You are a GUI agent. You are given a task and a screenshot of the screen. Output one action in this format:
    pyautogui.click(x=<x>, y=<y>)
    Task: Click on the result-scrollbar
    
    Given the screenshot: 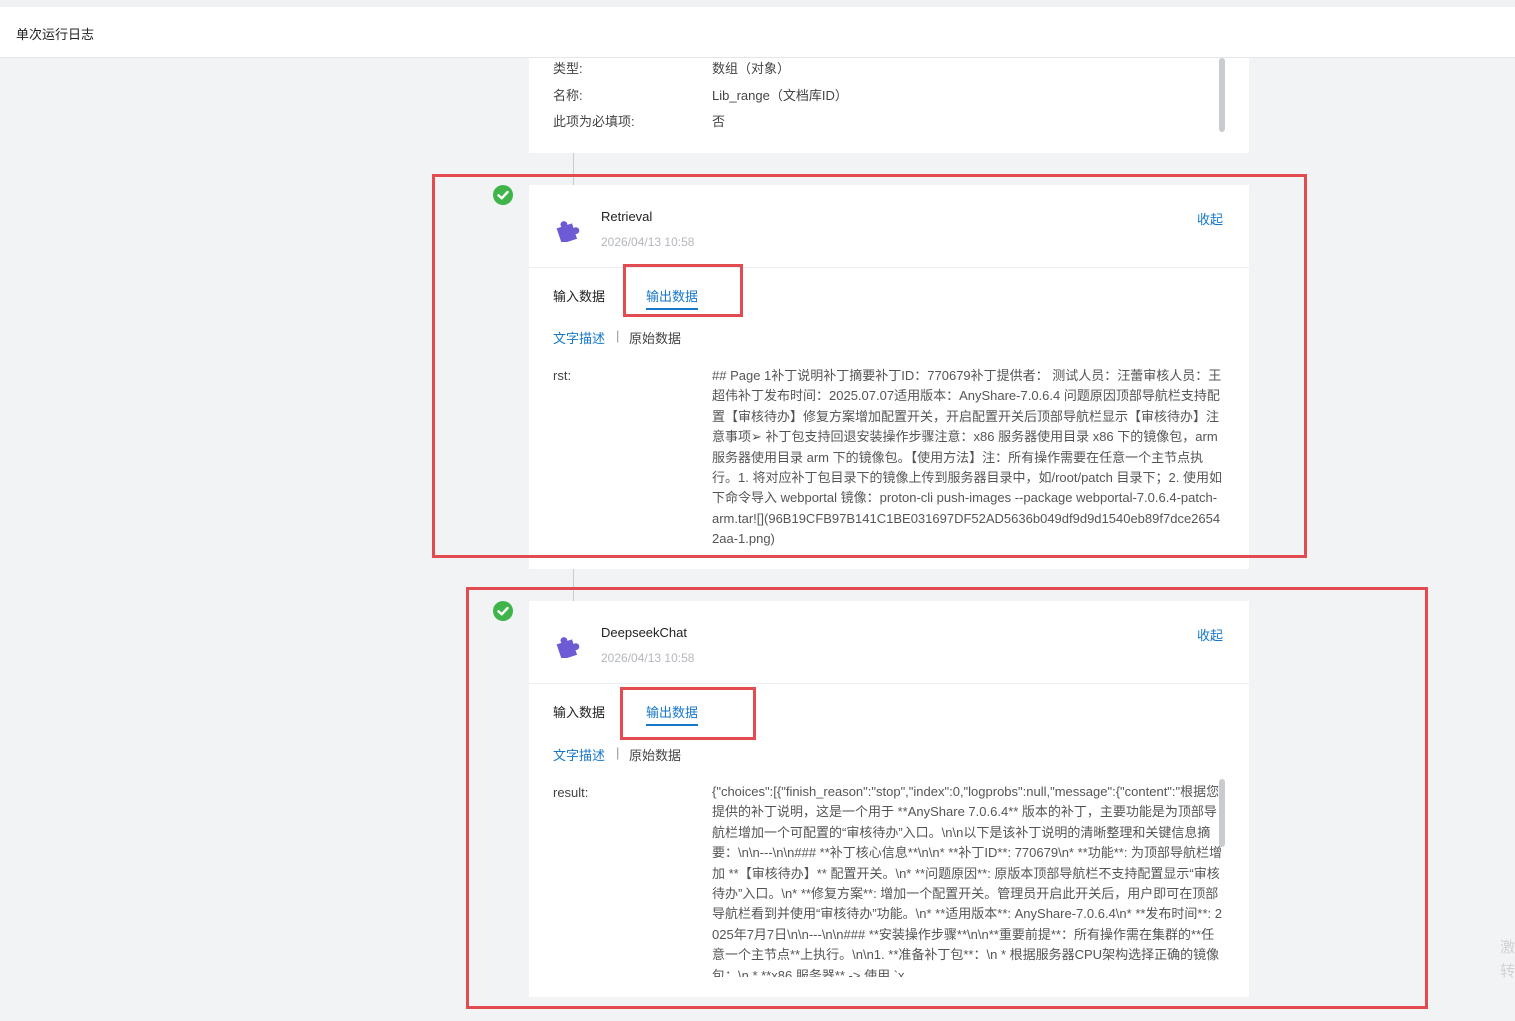 What is the action you would take?
    pyautogui.click(x=1222, y=813)
    